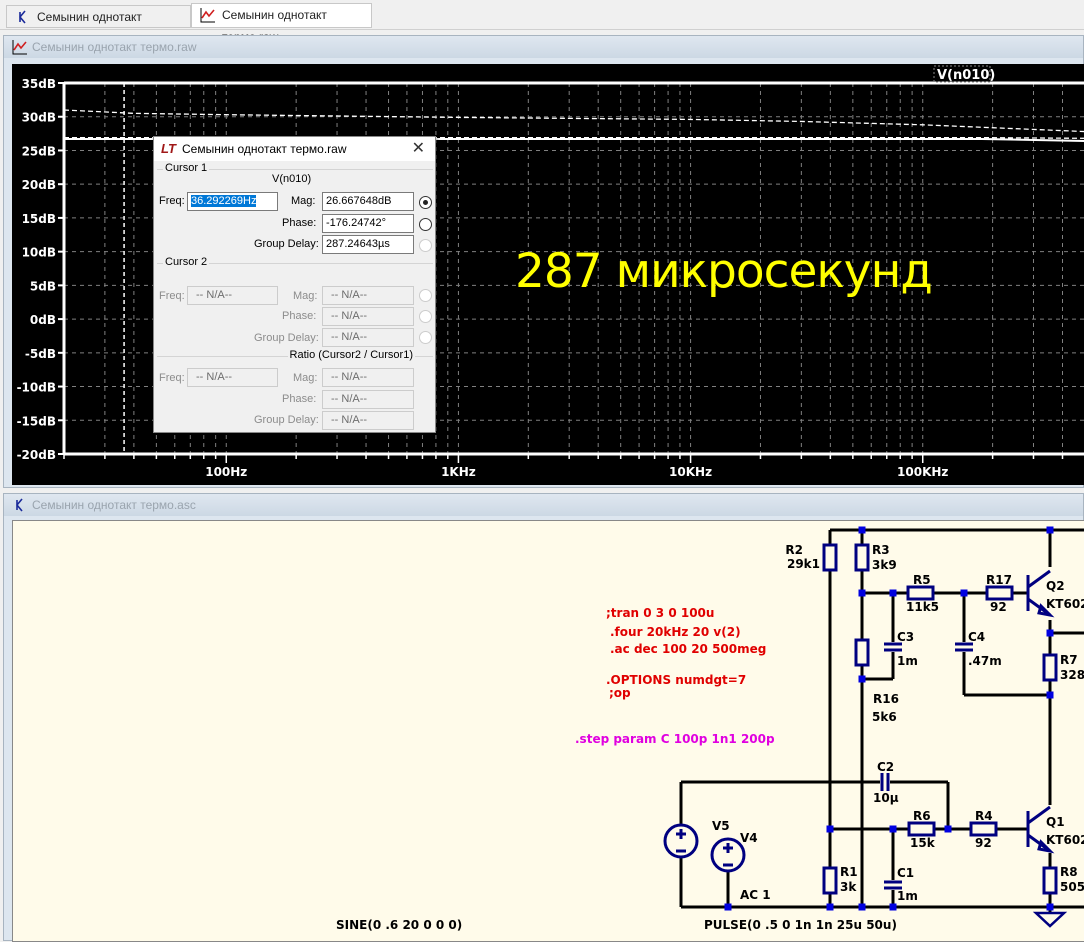 The image size is (1084, 942). Describe the element at coordinates (168, 148) in the screenshot. I see `ltspice-logo-icon: LT` at that location.